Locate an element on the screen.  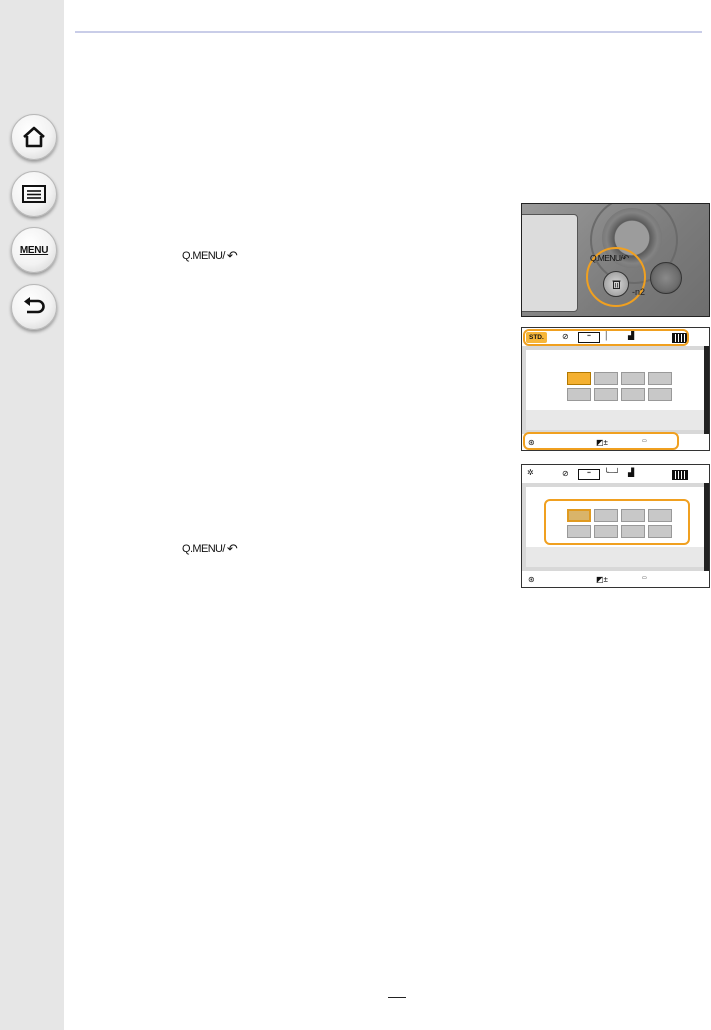
trash-icon is located at coordinates (616, 284).